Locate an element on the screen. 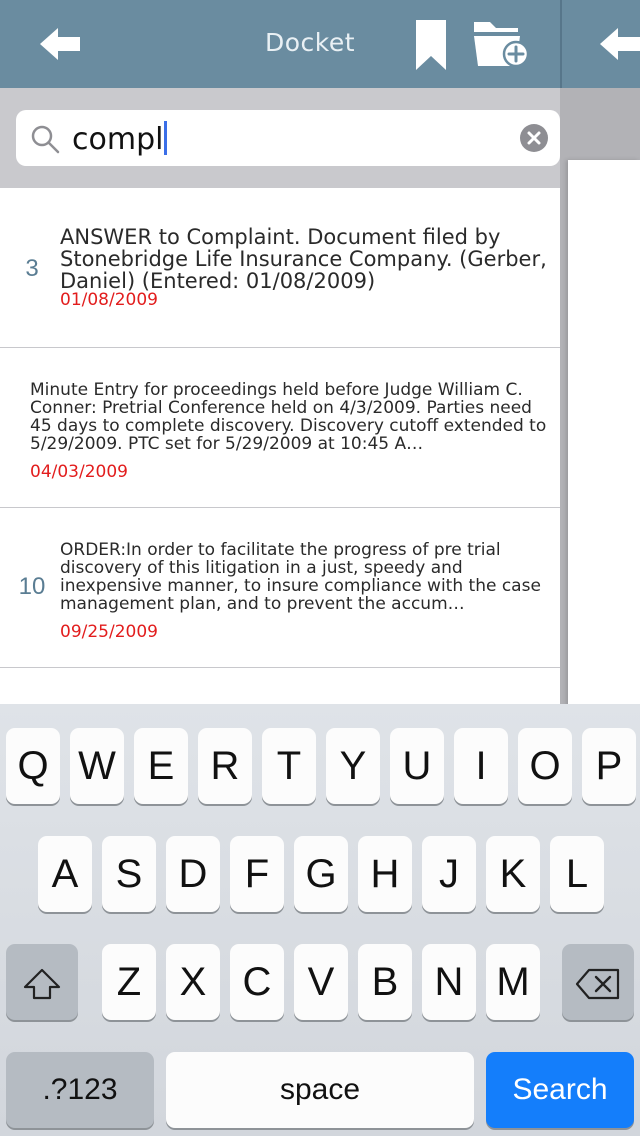  clear-search-icon is located at coordinates (534, 138).